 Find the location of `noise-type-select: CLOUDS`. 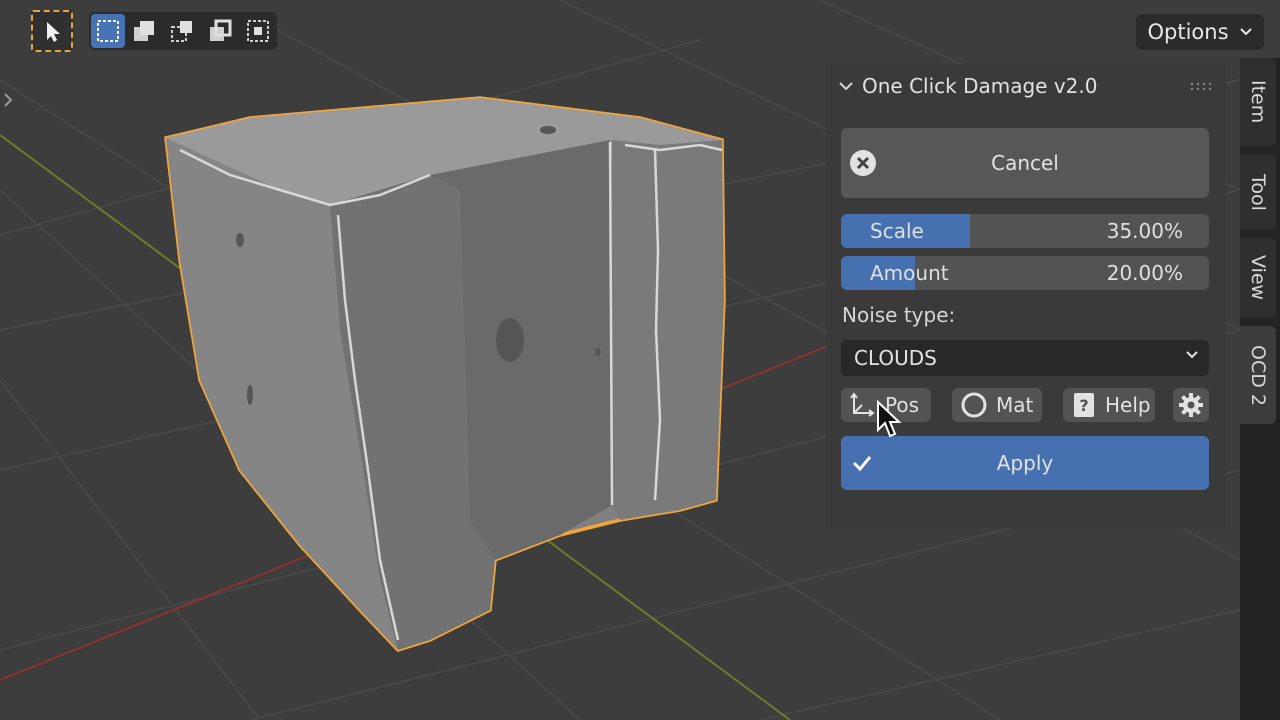

noise-type-select: CLOUDS is located at coordinates (1025, 358).